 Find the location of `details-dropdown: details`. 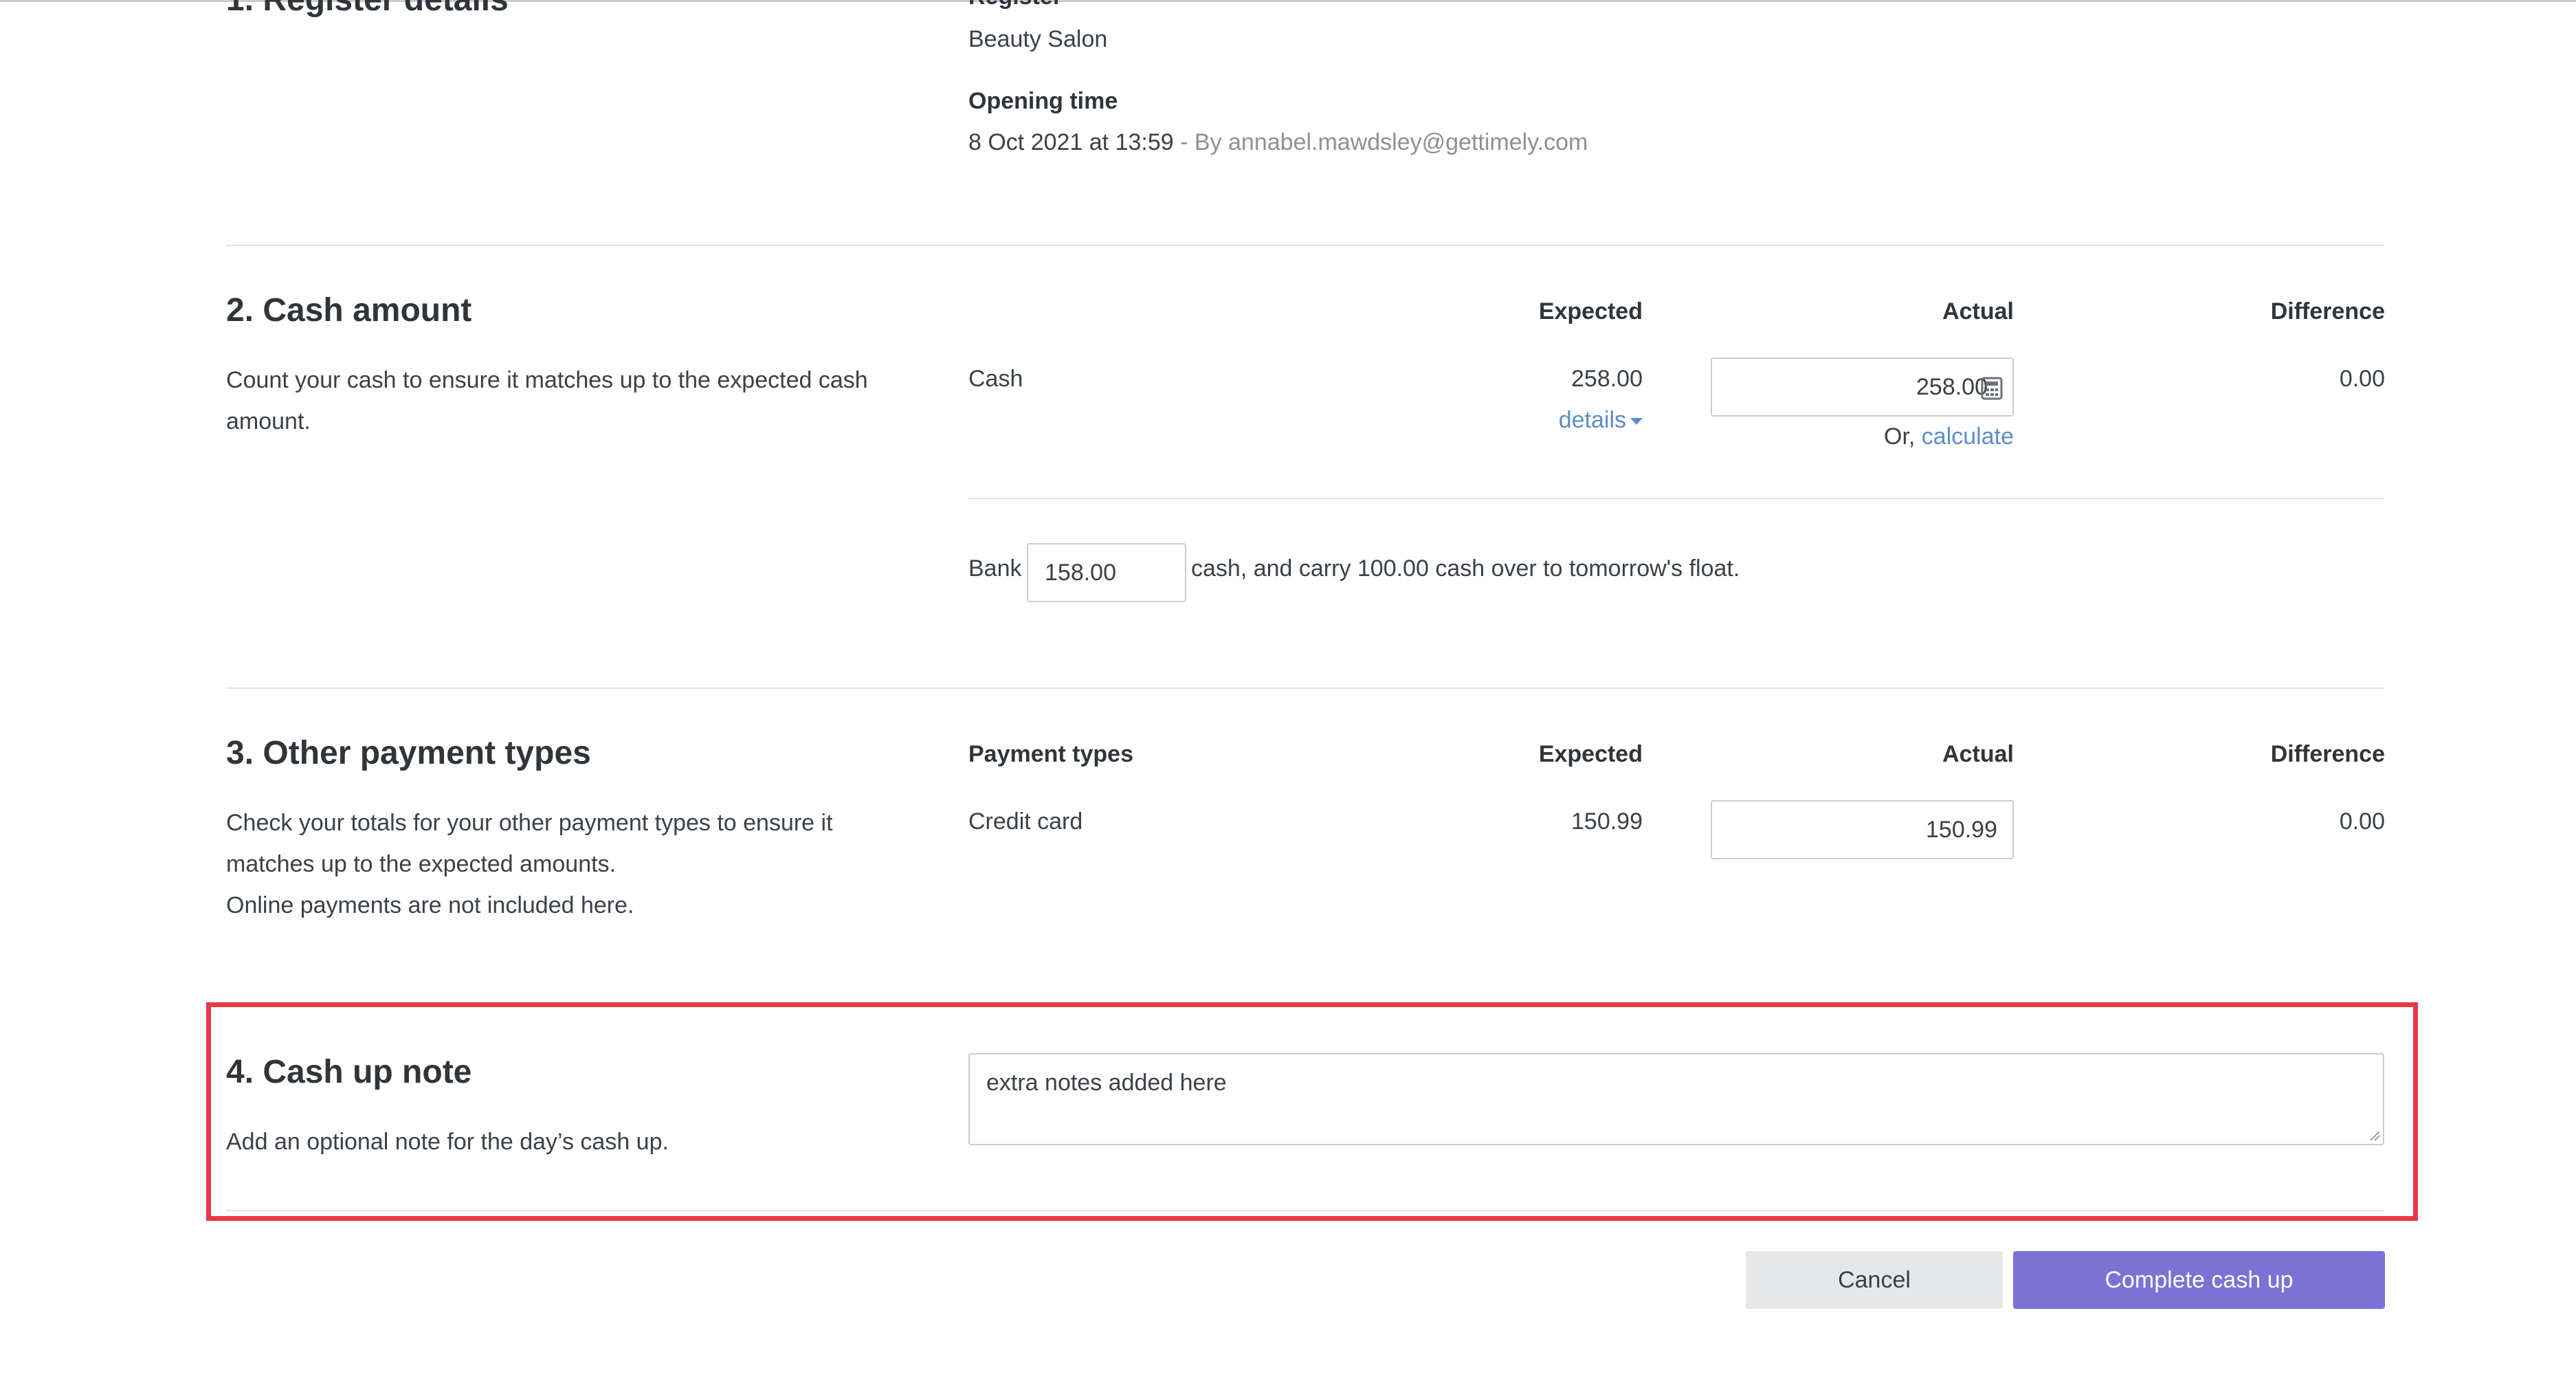

details-dropdown: details is located at coordinates (1543, 421).